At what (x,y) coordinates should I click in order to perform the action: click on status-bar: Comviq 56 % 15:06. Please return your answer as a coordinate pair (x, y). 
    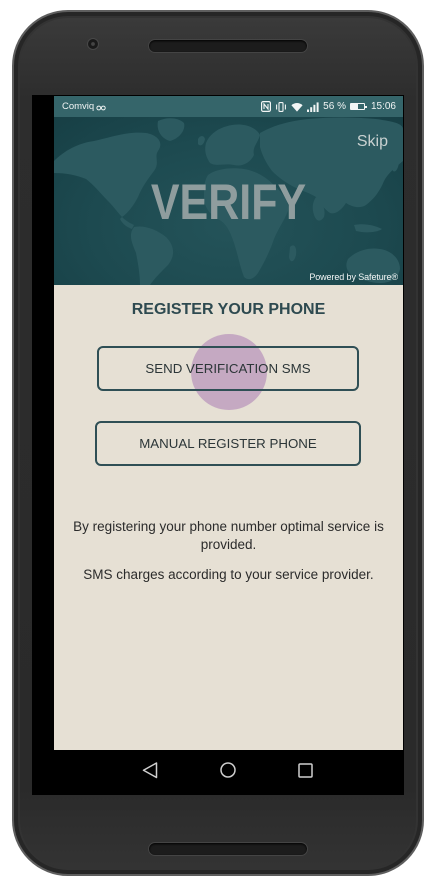
    Looking at the image, I should click on (228, 106).